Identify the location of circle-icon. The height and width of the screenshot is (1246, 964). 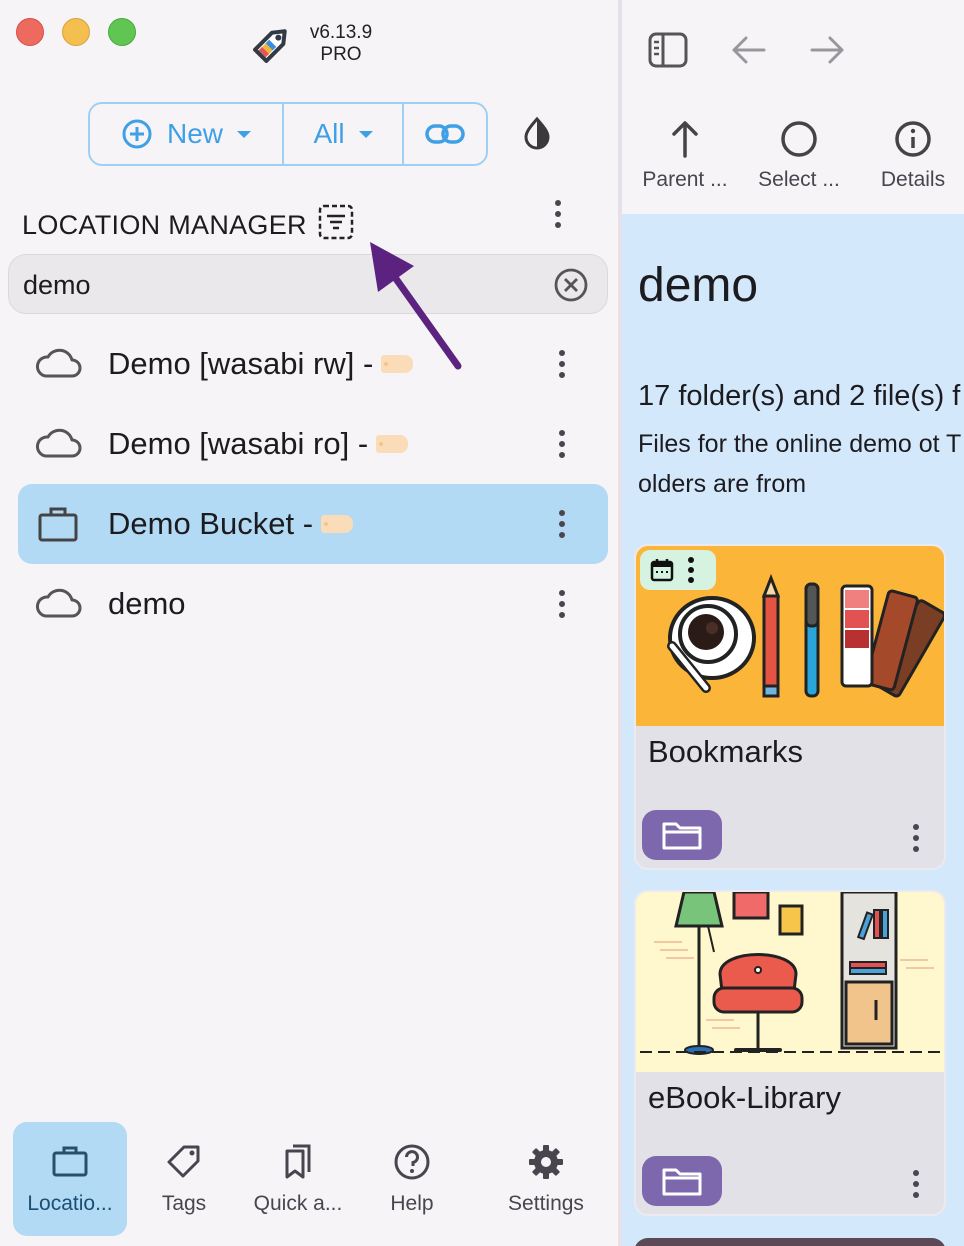
(799, 139).